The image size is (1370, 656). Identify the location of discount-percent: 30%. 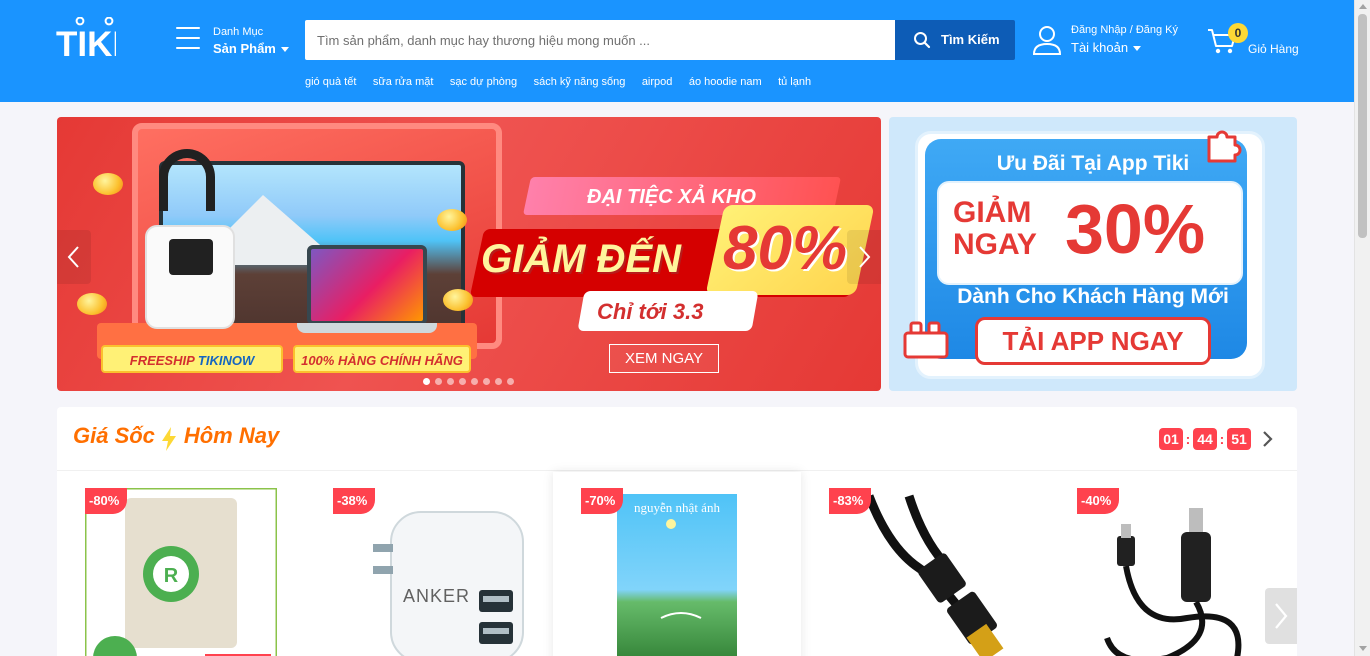
(1135, 229).